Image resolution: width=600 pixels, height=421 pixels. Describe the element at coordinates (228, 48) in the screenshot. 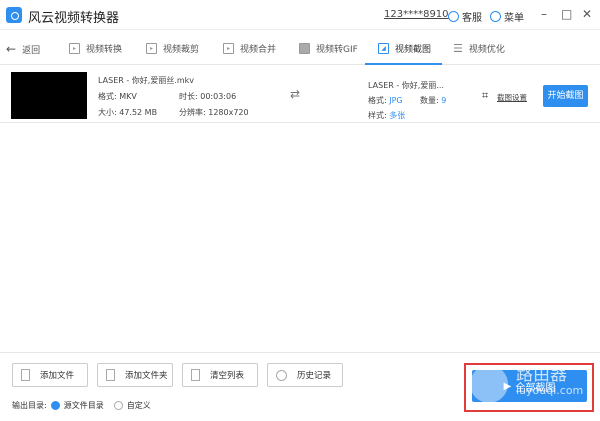

I see `merge-icon: ▸` at that location.